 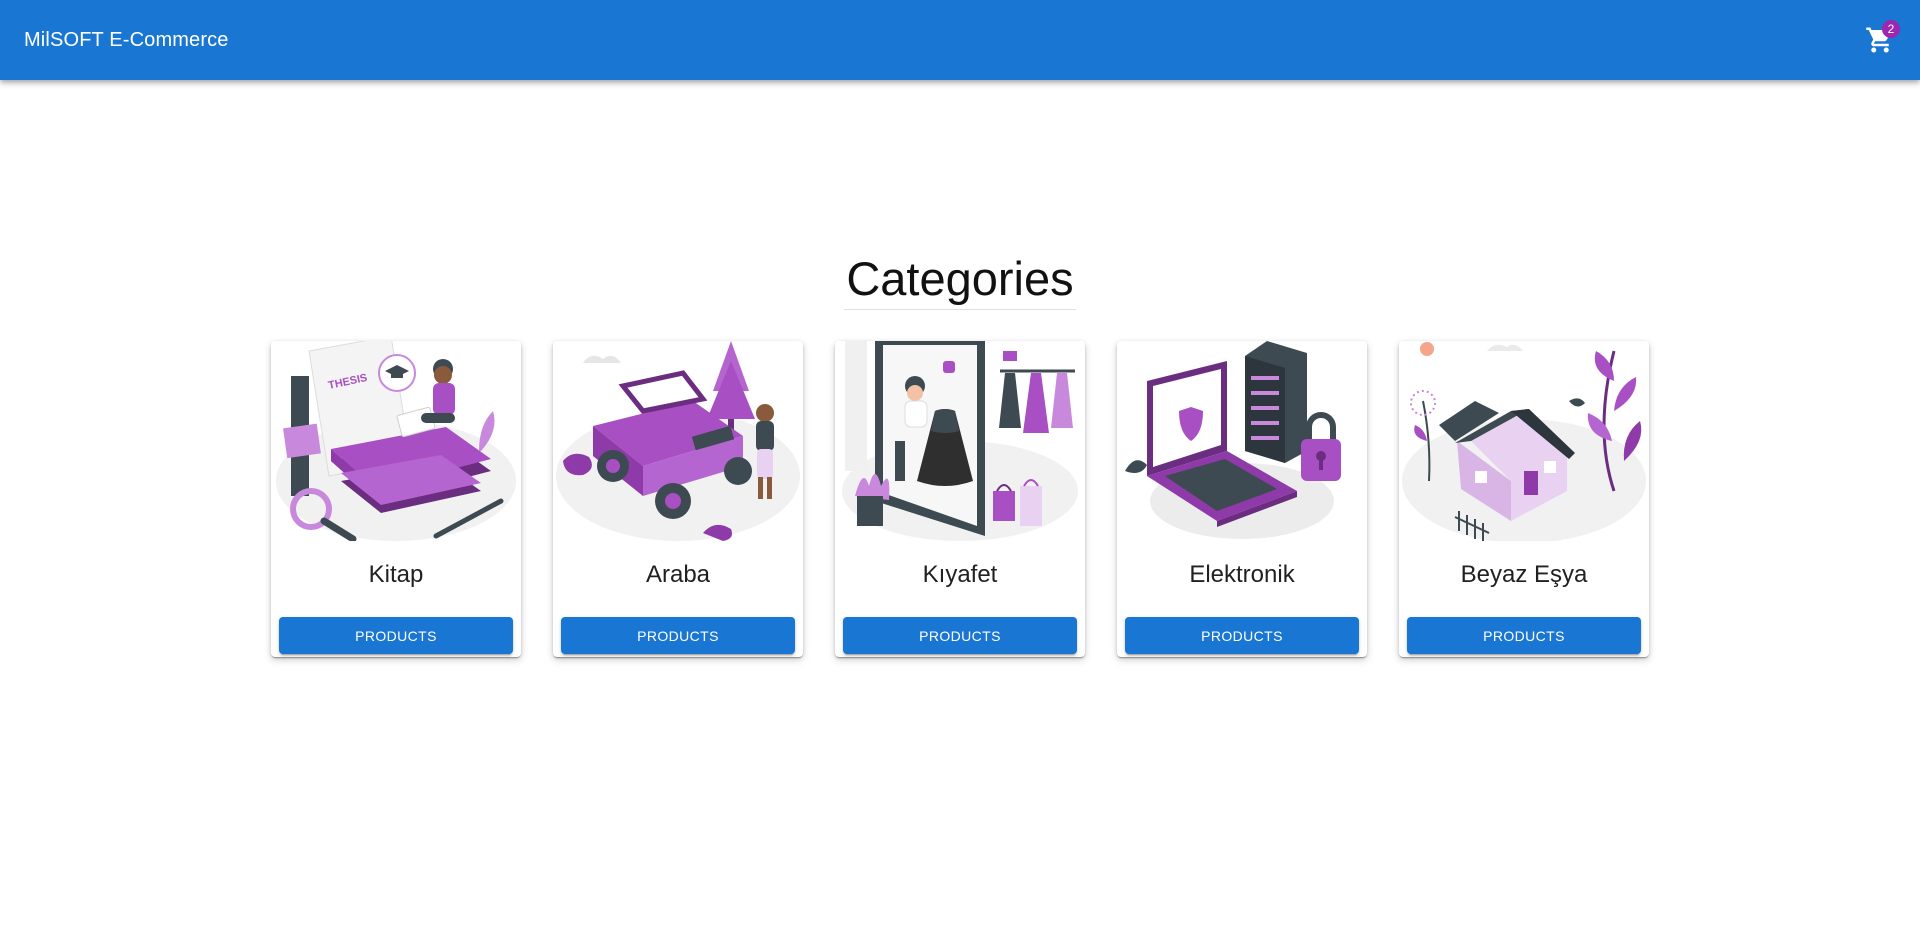 What do you see at coordinates (678, 574) in the screenshot?
I see `category-name: Araba` at bounding box center [678, 574].